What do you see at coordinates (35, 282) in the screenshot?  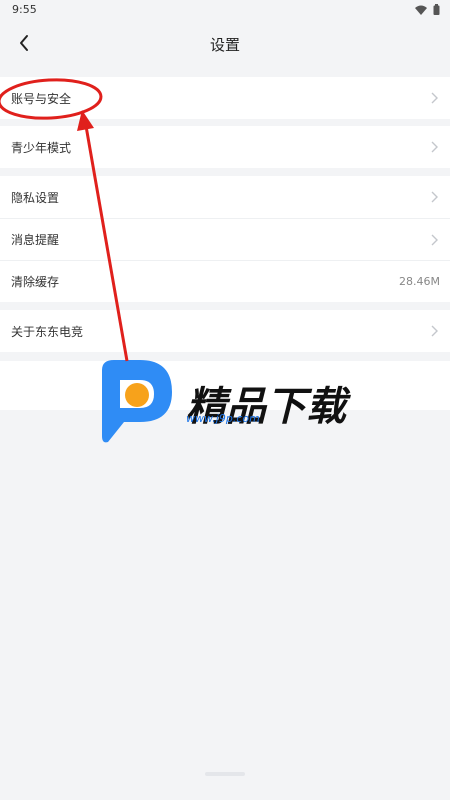 I see `settings-item-label: 清除缓存` at bounding box center [35, 282].